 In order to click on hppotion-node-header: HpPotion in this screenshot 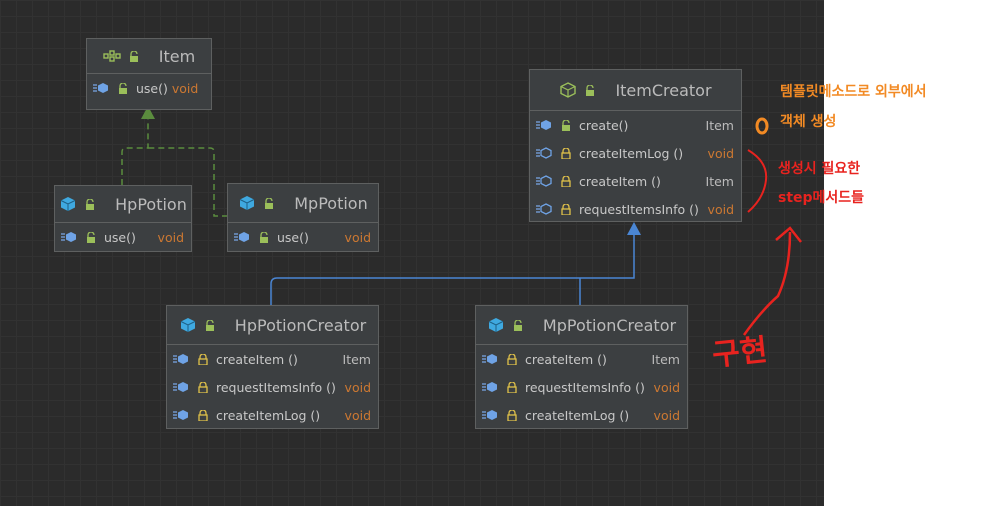, I will do `click(123, 204)`.